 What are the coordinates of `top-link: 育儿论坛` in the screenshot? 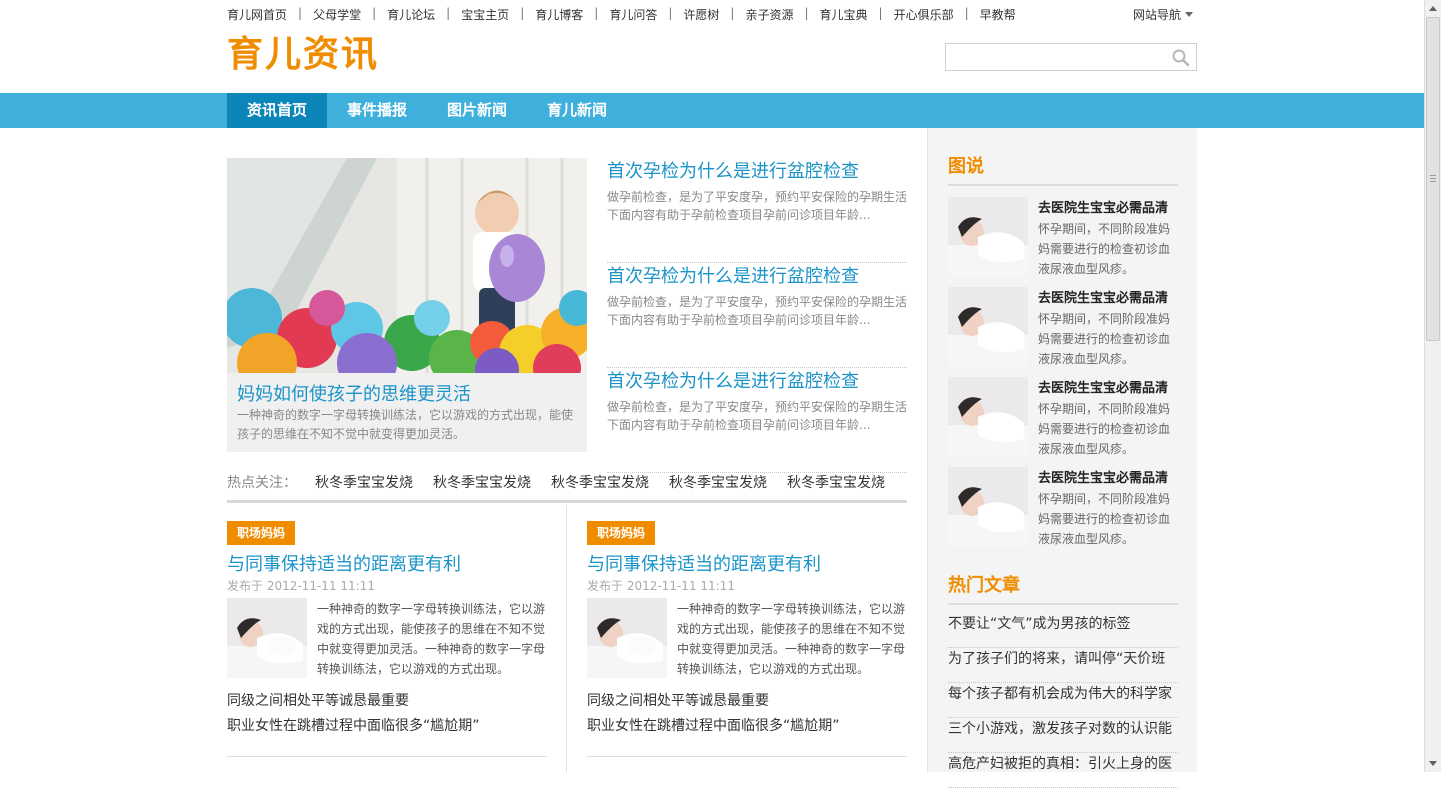 It's located at (411, 14).